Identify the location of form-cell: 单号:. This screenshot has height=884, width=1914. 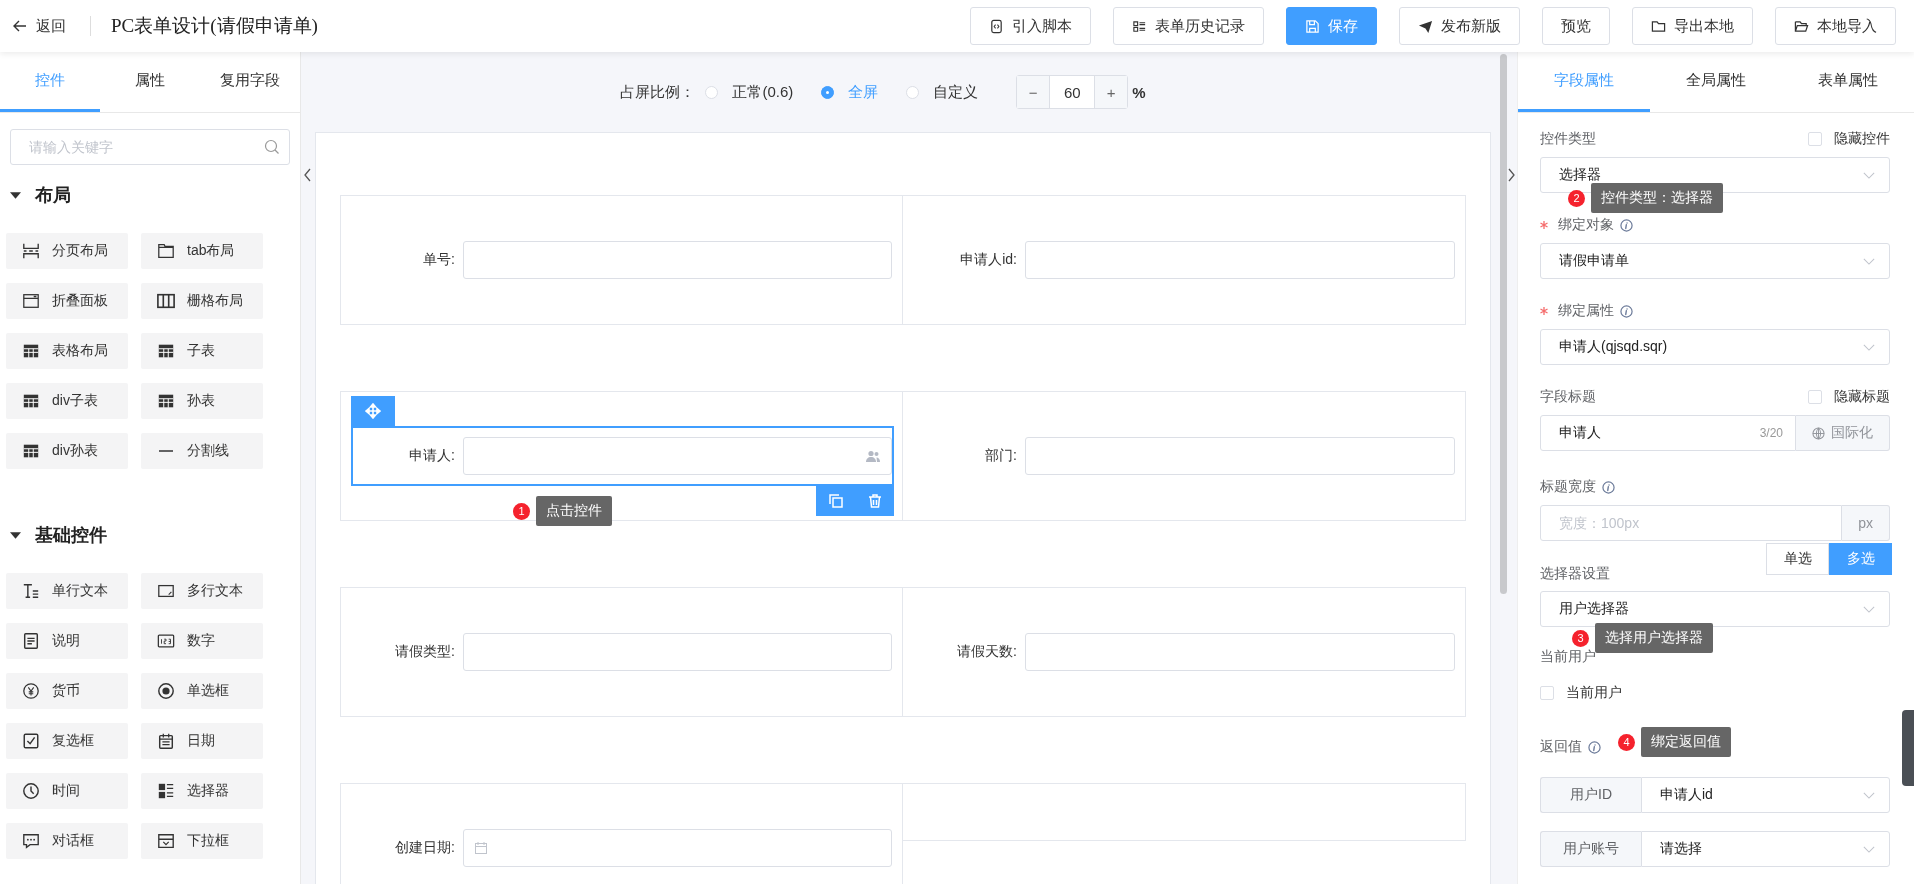
(621, 260).